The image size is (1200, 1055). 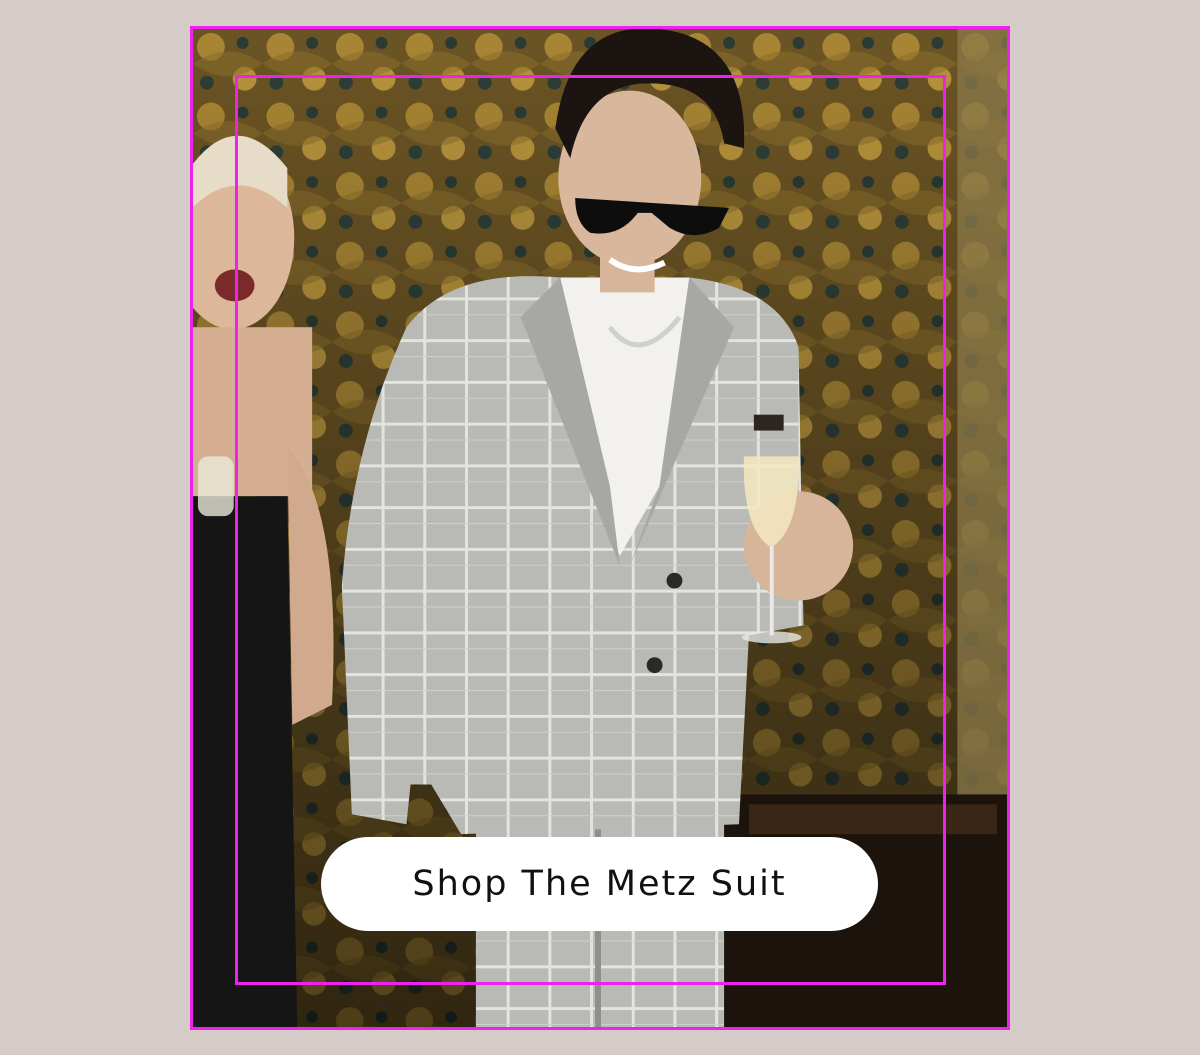 I want to click on shop-metz-suit-button: Shop The Metz Suit, so click(x=599, y=884).